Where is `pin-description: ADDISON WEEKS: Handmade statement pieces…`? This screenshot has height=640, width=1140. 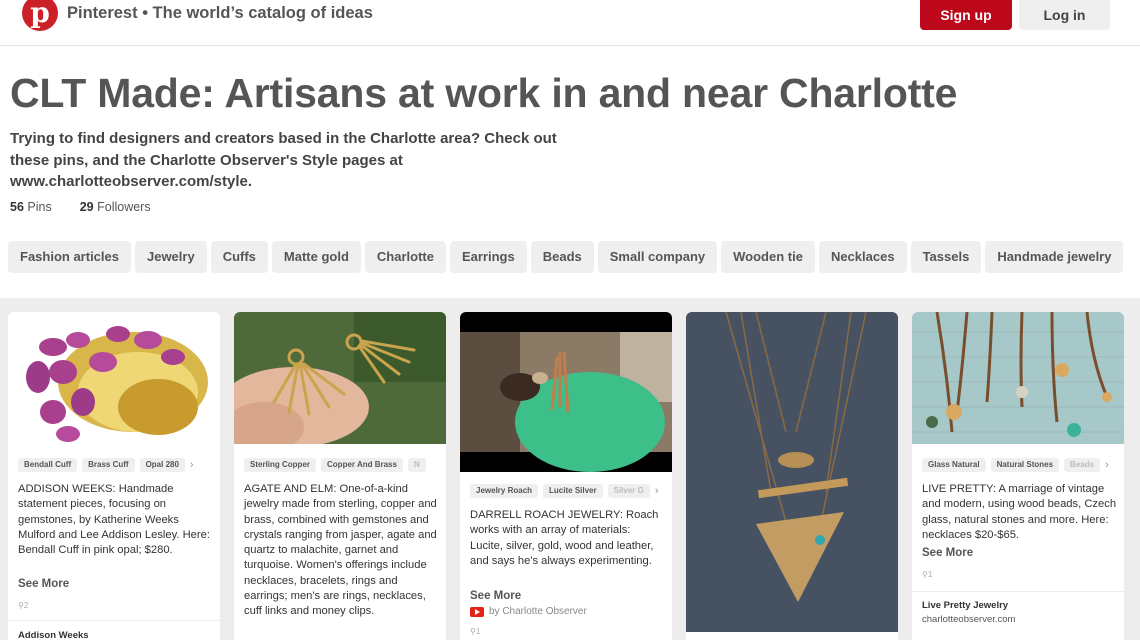
pin-description: ADDISON WEEKS: Handmade statement pieces… is located at coordinates (114, 520).